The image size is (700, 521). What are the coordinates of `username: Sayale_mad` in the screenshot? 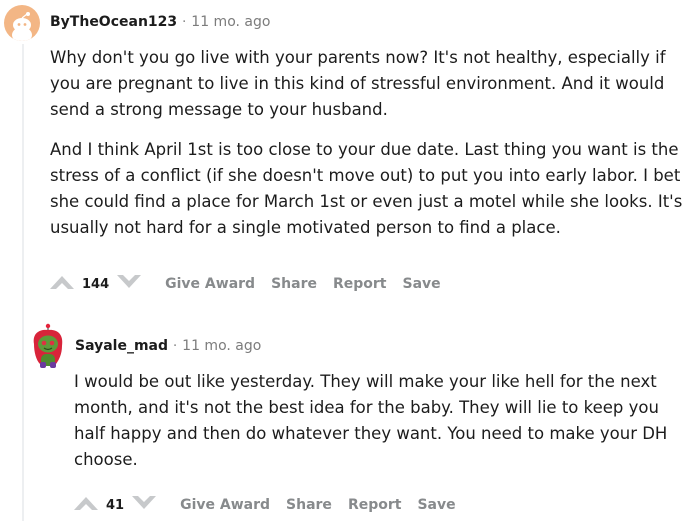 It's located at (121, 346).